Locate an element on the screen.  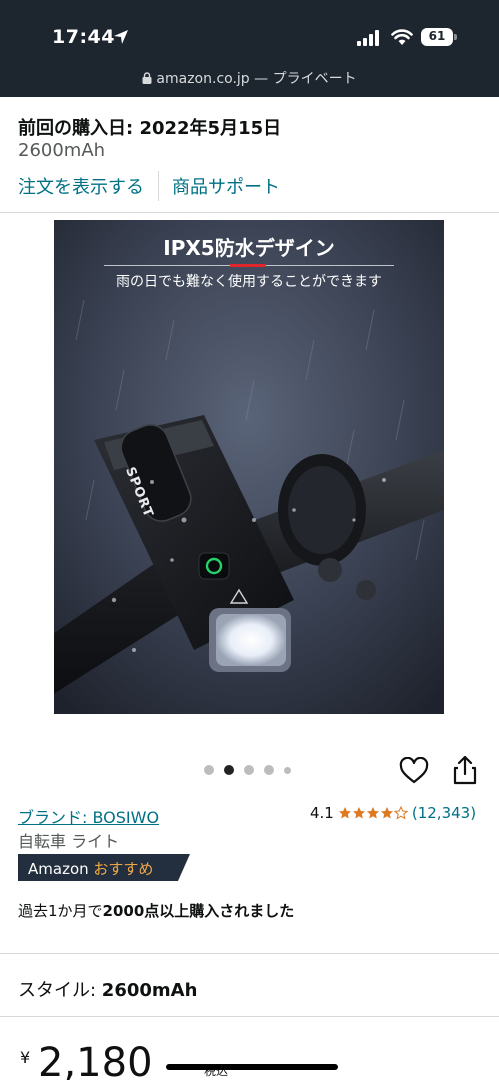
last-purchase-date: 前回の購入日: 2022年5月15日 is located at coordinates (150, 128).